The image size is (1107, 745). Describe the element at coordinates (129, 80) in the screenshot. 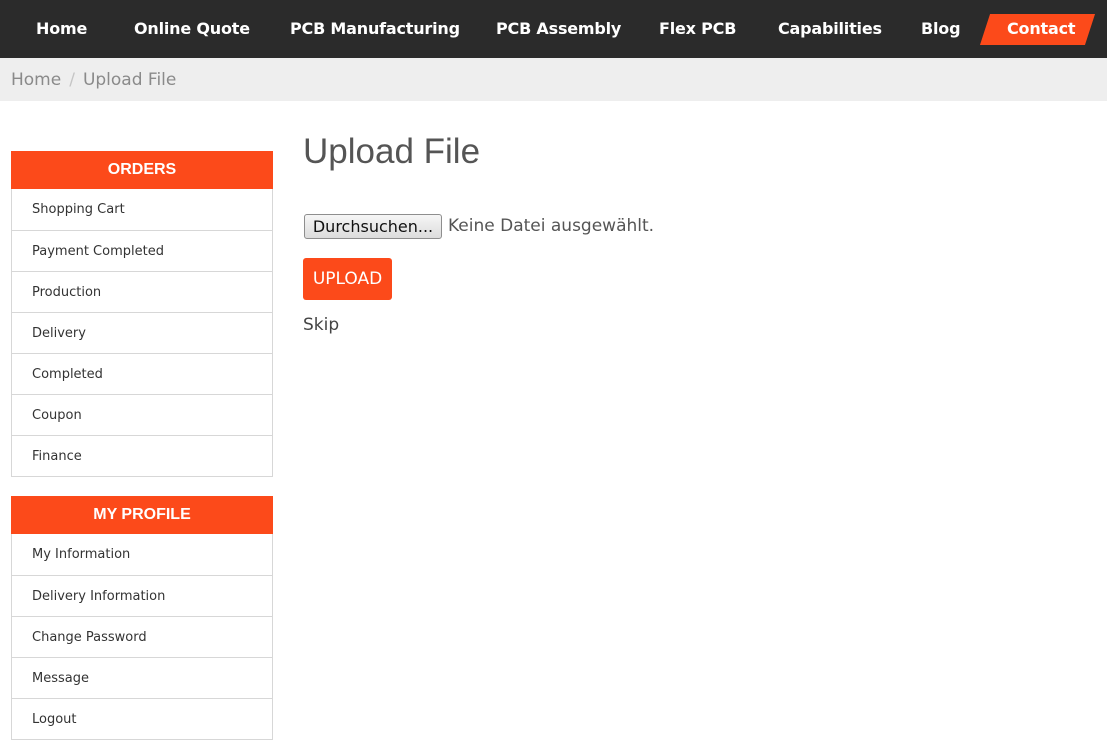

I see `breadcrumb-current: Upload File` at that location.